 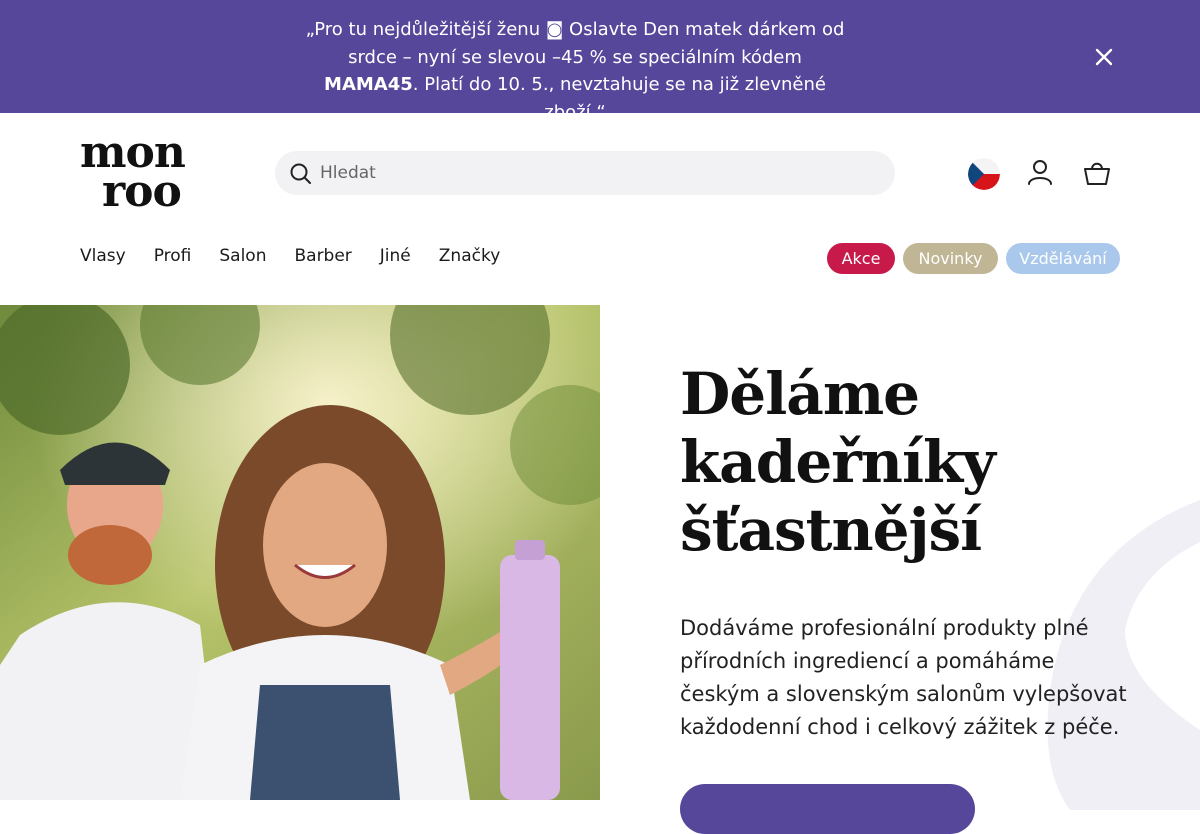 I want to click on search-input, so click(x=600, y=173).